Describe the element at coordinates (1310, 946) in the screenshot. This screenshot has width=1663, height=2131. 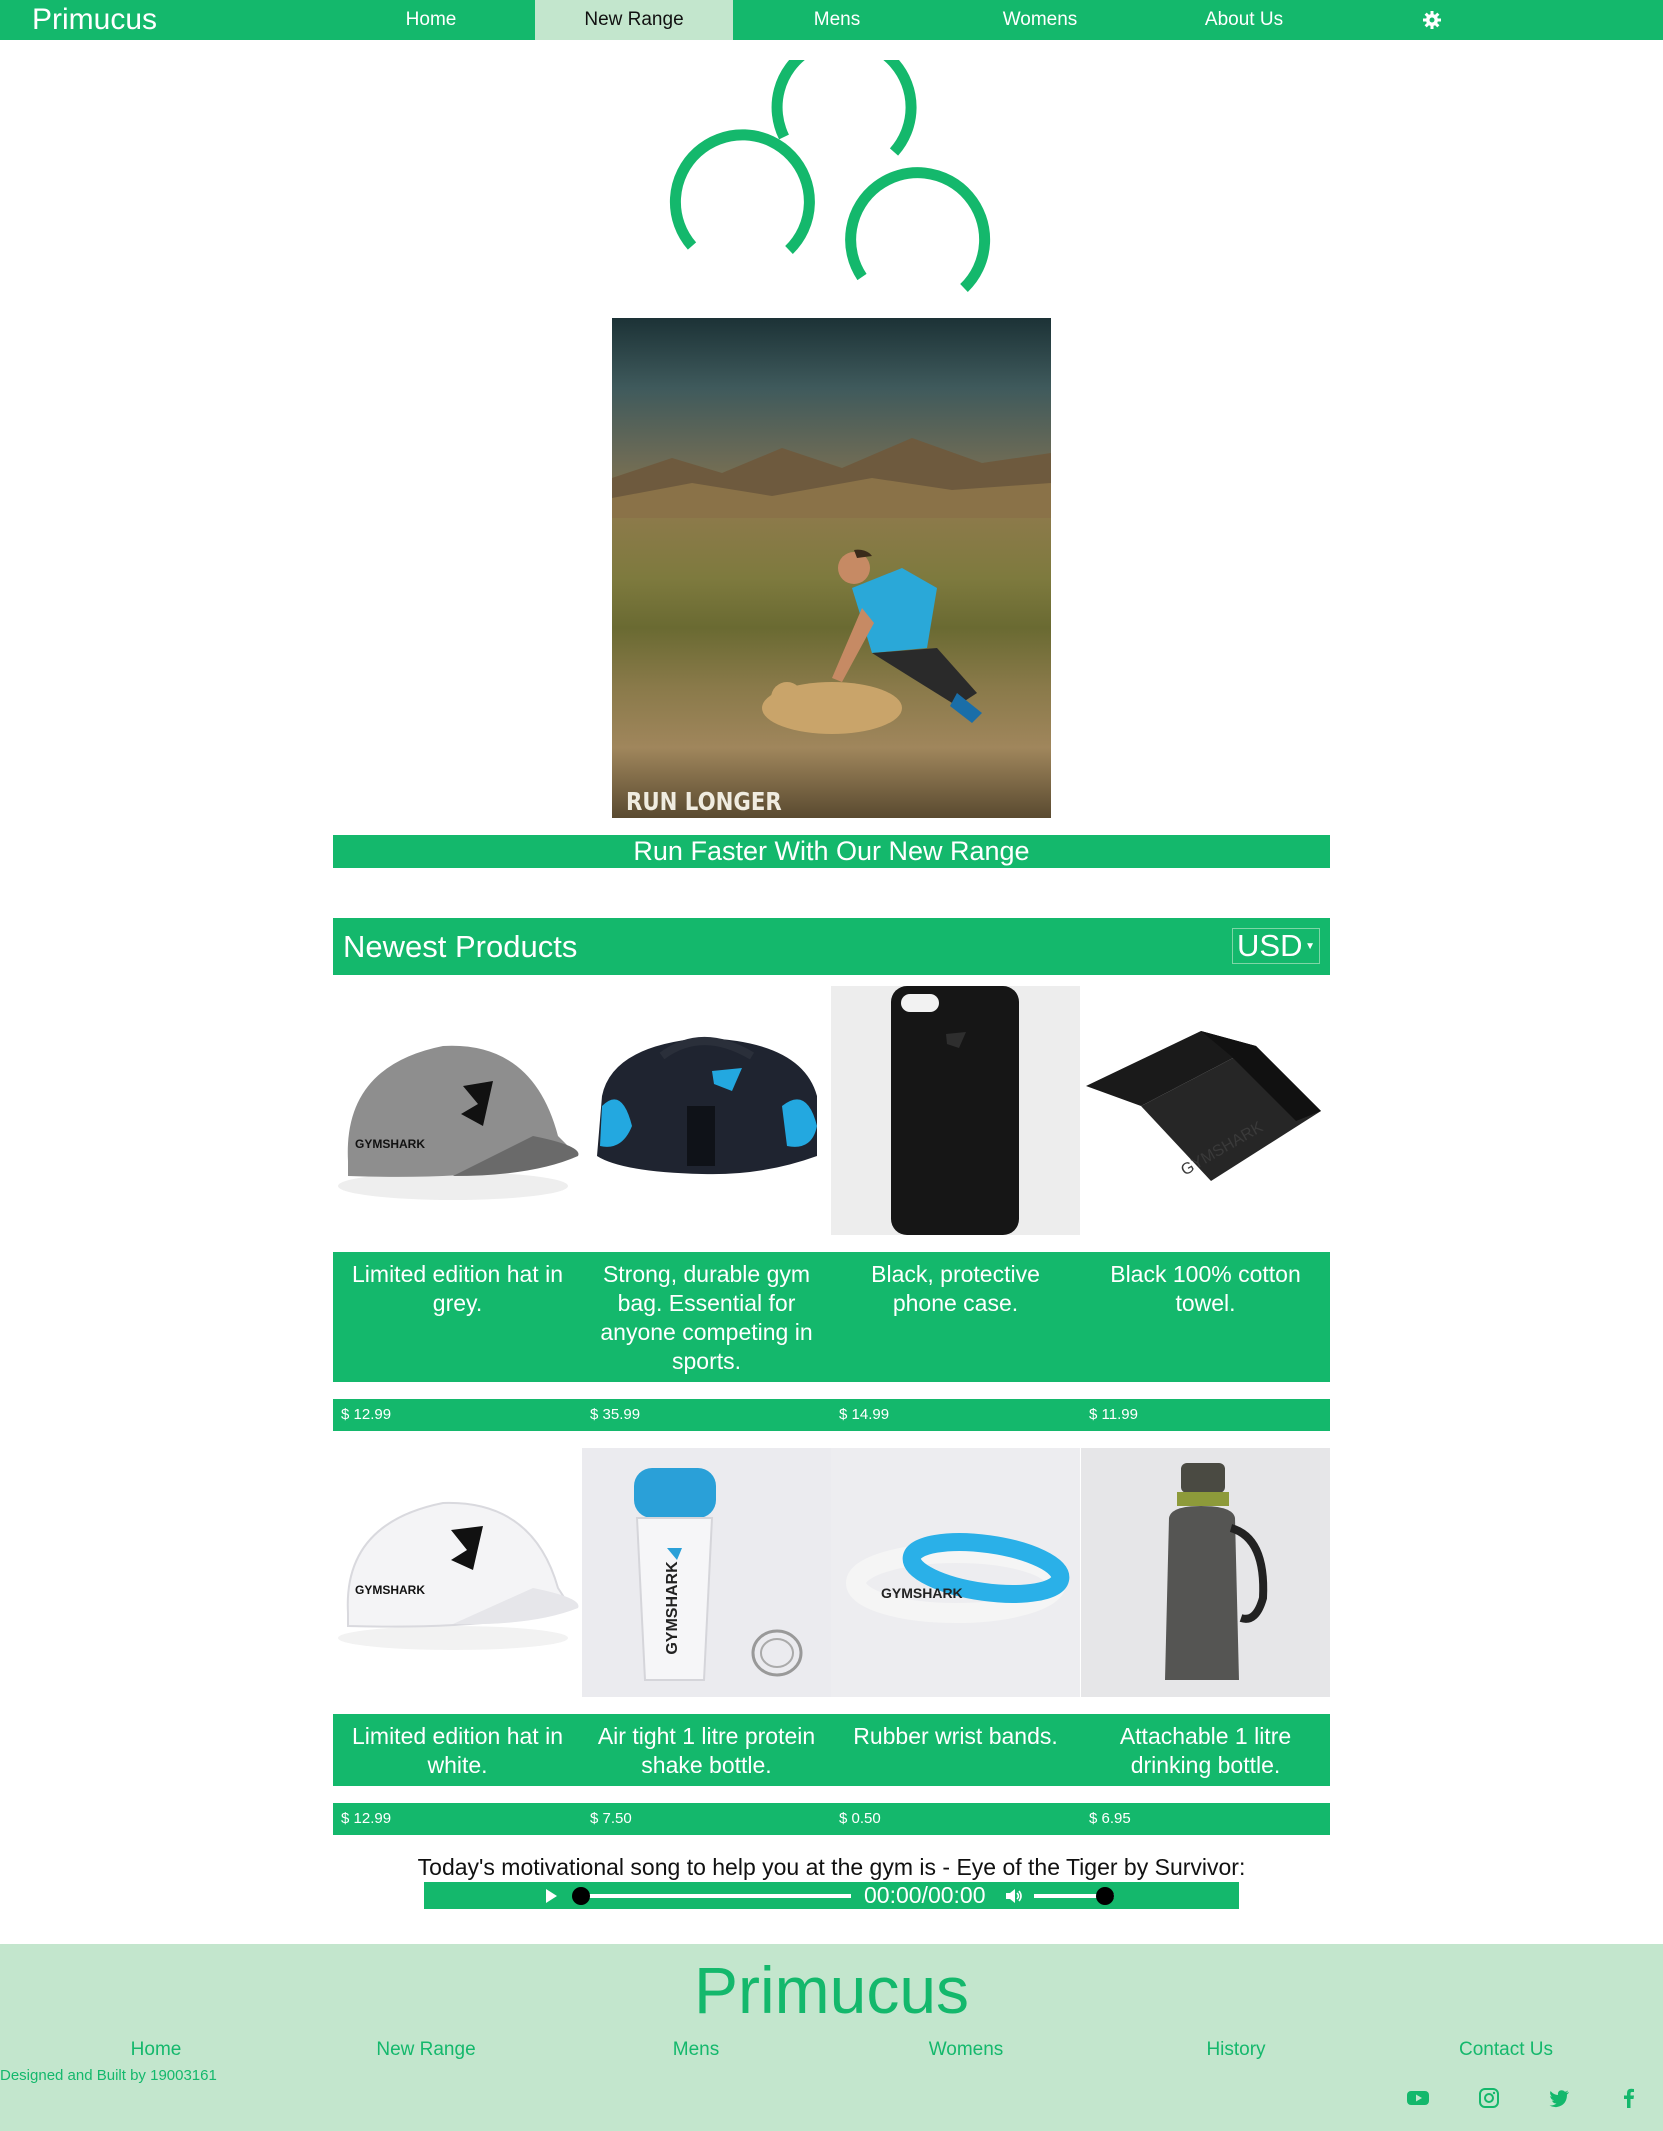
I see `chevron-down-icon: ▼` at that location.